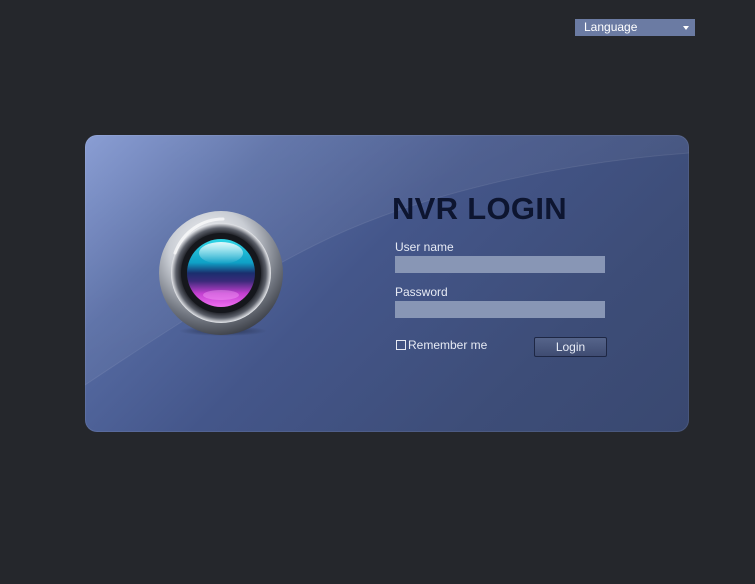 The width and height of the screenshot is (755, 584). I want to click on language-select: Language, so click(635, 27).